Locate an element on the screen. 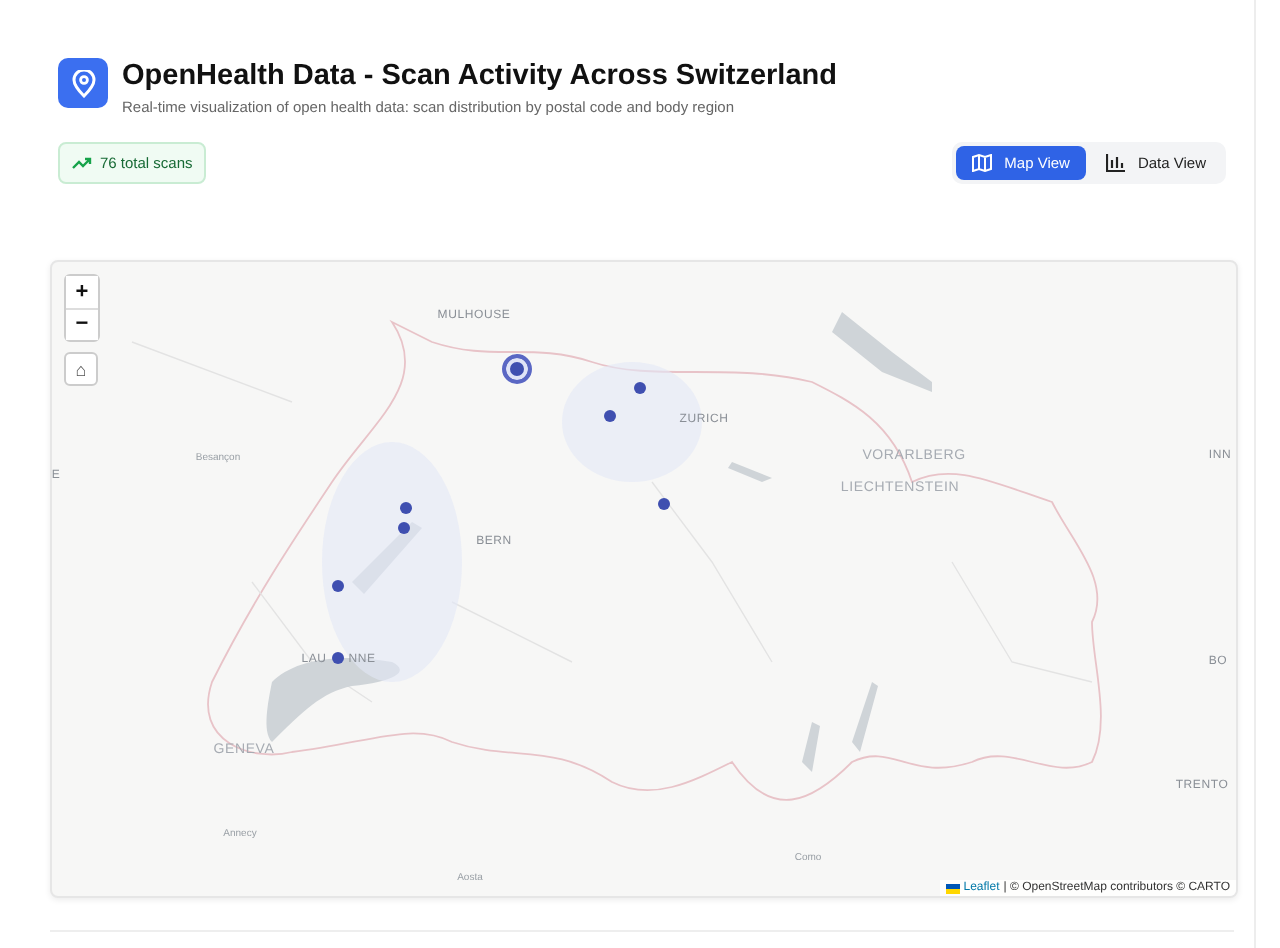 The width and height of the screenshot is (1280, 948). bar-chart-icon is located at coordinates (1115, 163).